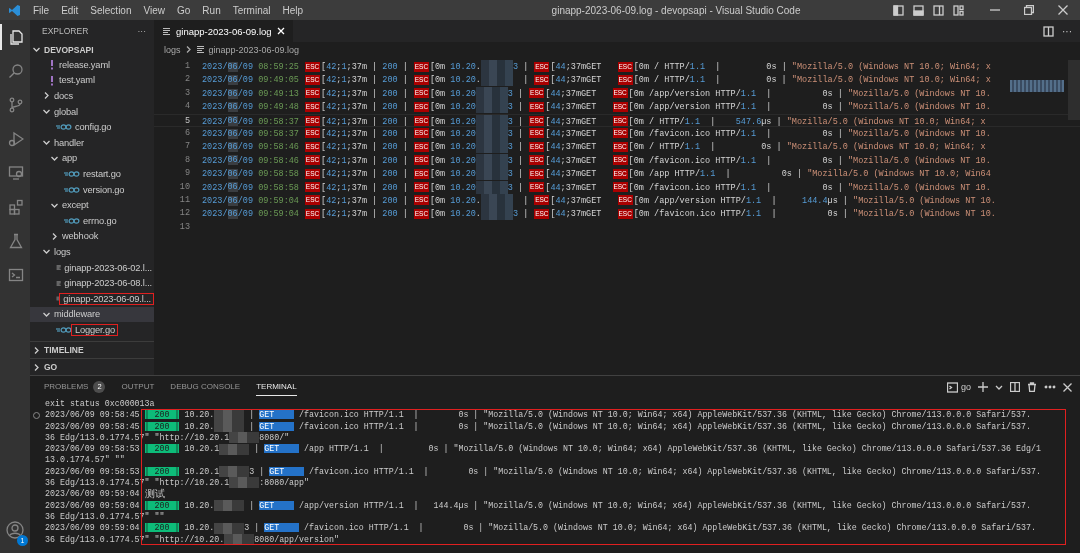 Image resolution: width=1080 pixels, height=553 pixels. I want to click on terminal-line: 13.0.1774.57" "", so click(85, 460).